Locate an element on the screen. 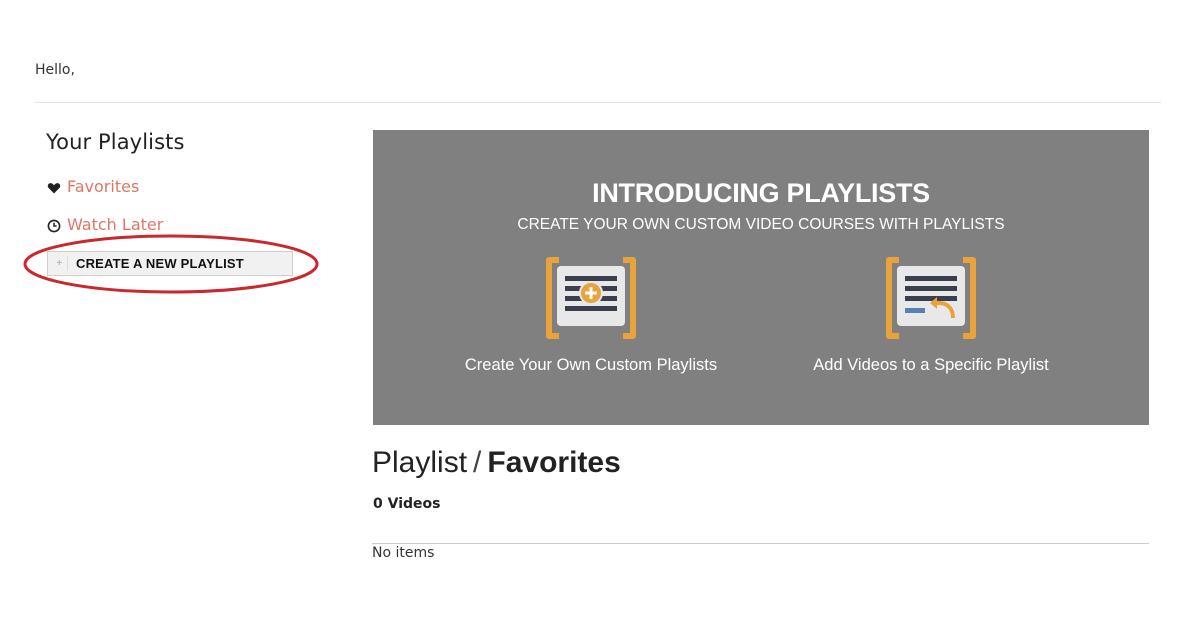 The image size is (1200, 626). feature-add-videos: Add Videos to a Specific Playlist is located at coordinates (931, 315).